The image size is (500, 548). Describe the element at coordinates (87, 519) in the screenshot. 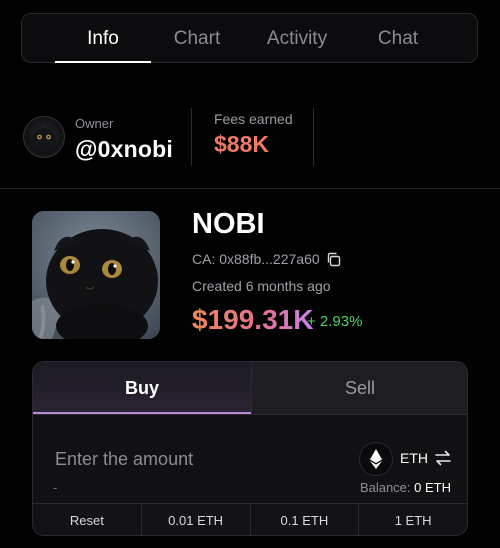

I see `reset-button: Reset` at that location.